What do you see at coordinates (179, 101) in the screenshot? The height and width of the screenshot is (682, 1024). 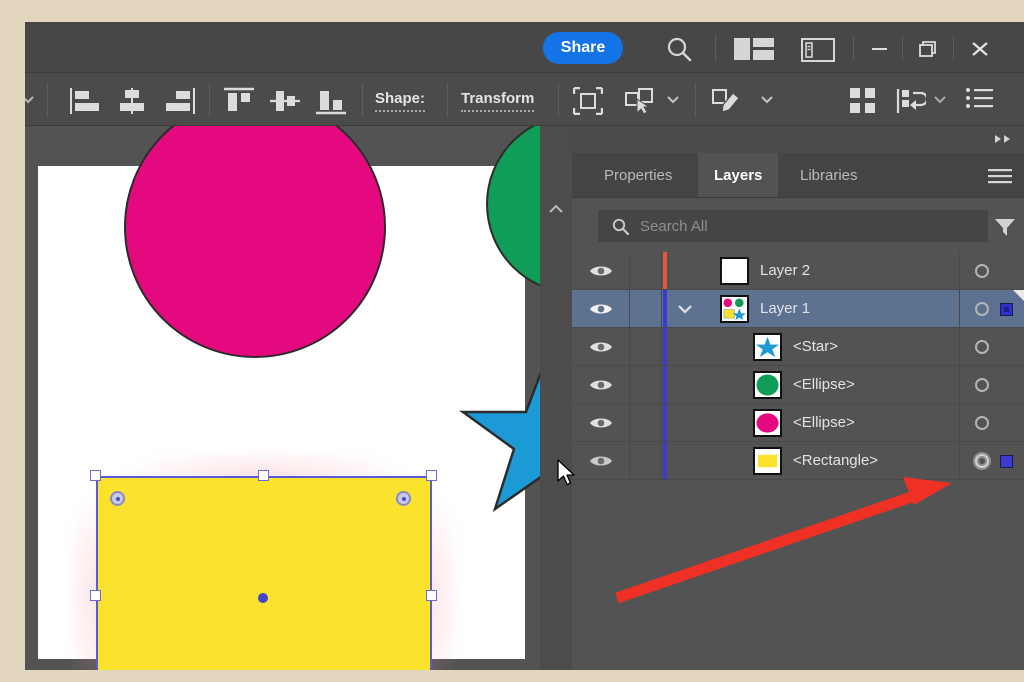 I see `align-right-icon` at bounding box center [179, 101].